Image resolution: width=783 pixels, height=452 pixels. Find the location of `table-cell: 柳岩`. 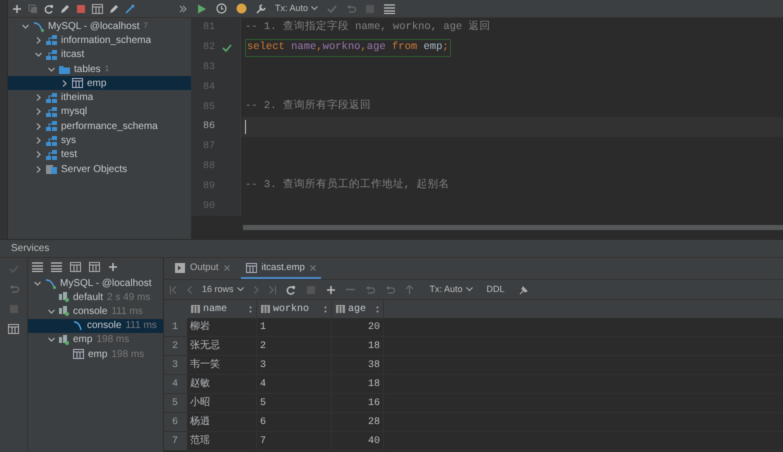

table-cell: 柳岩 is located at coordinates (222, 327).